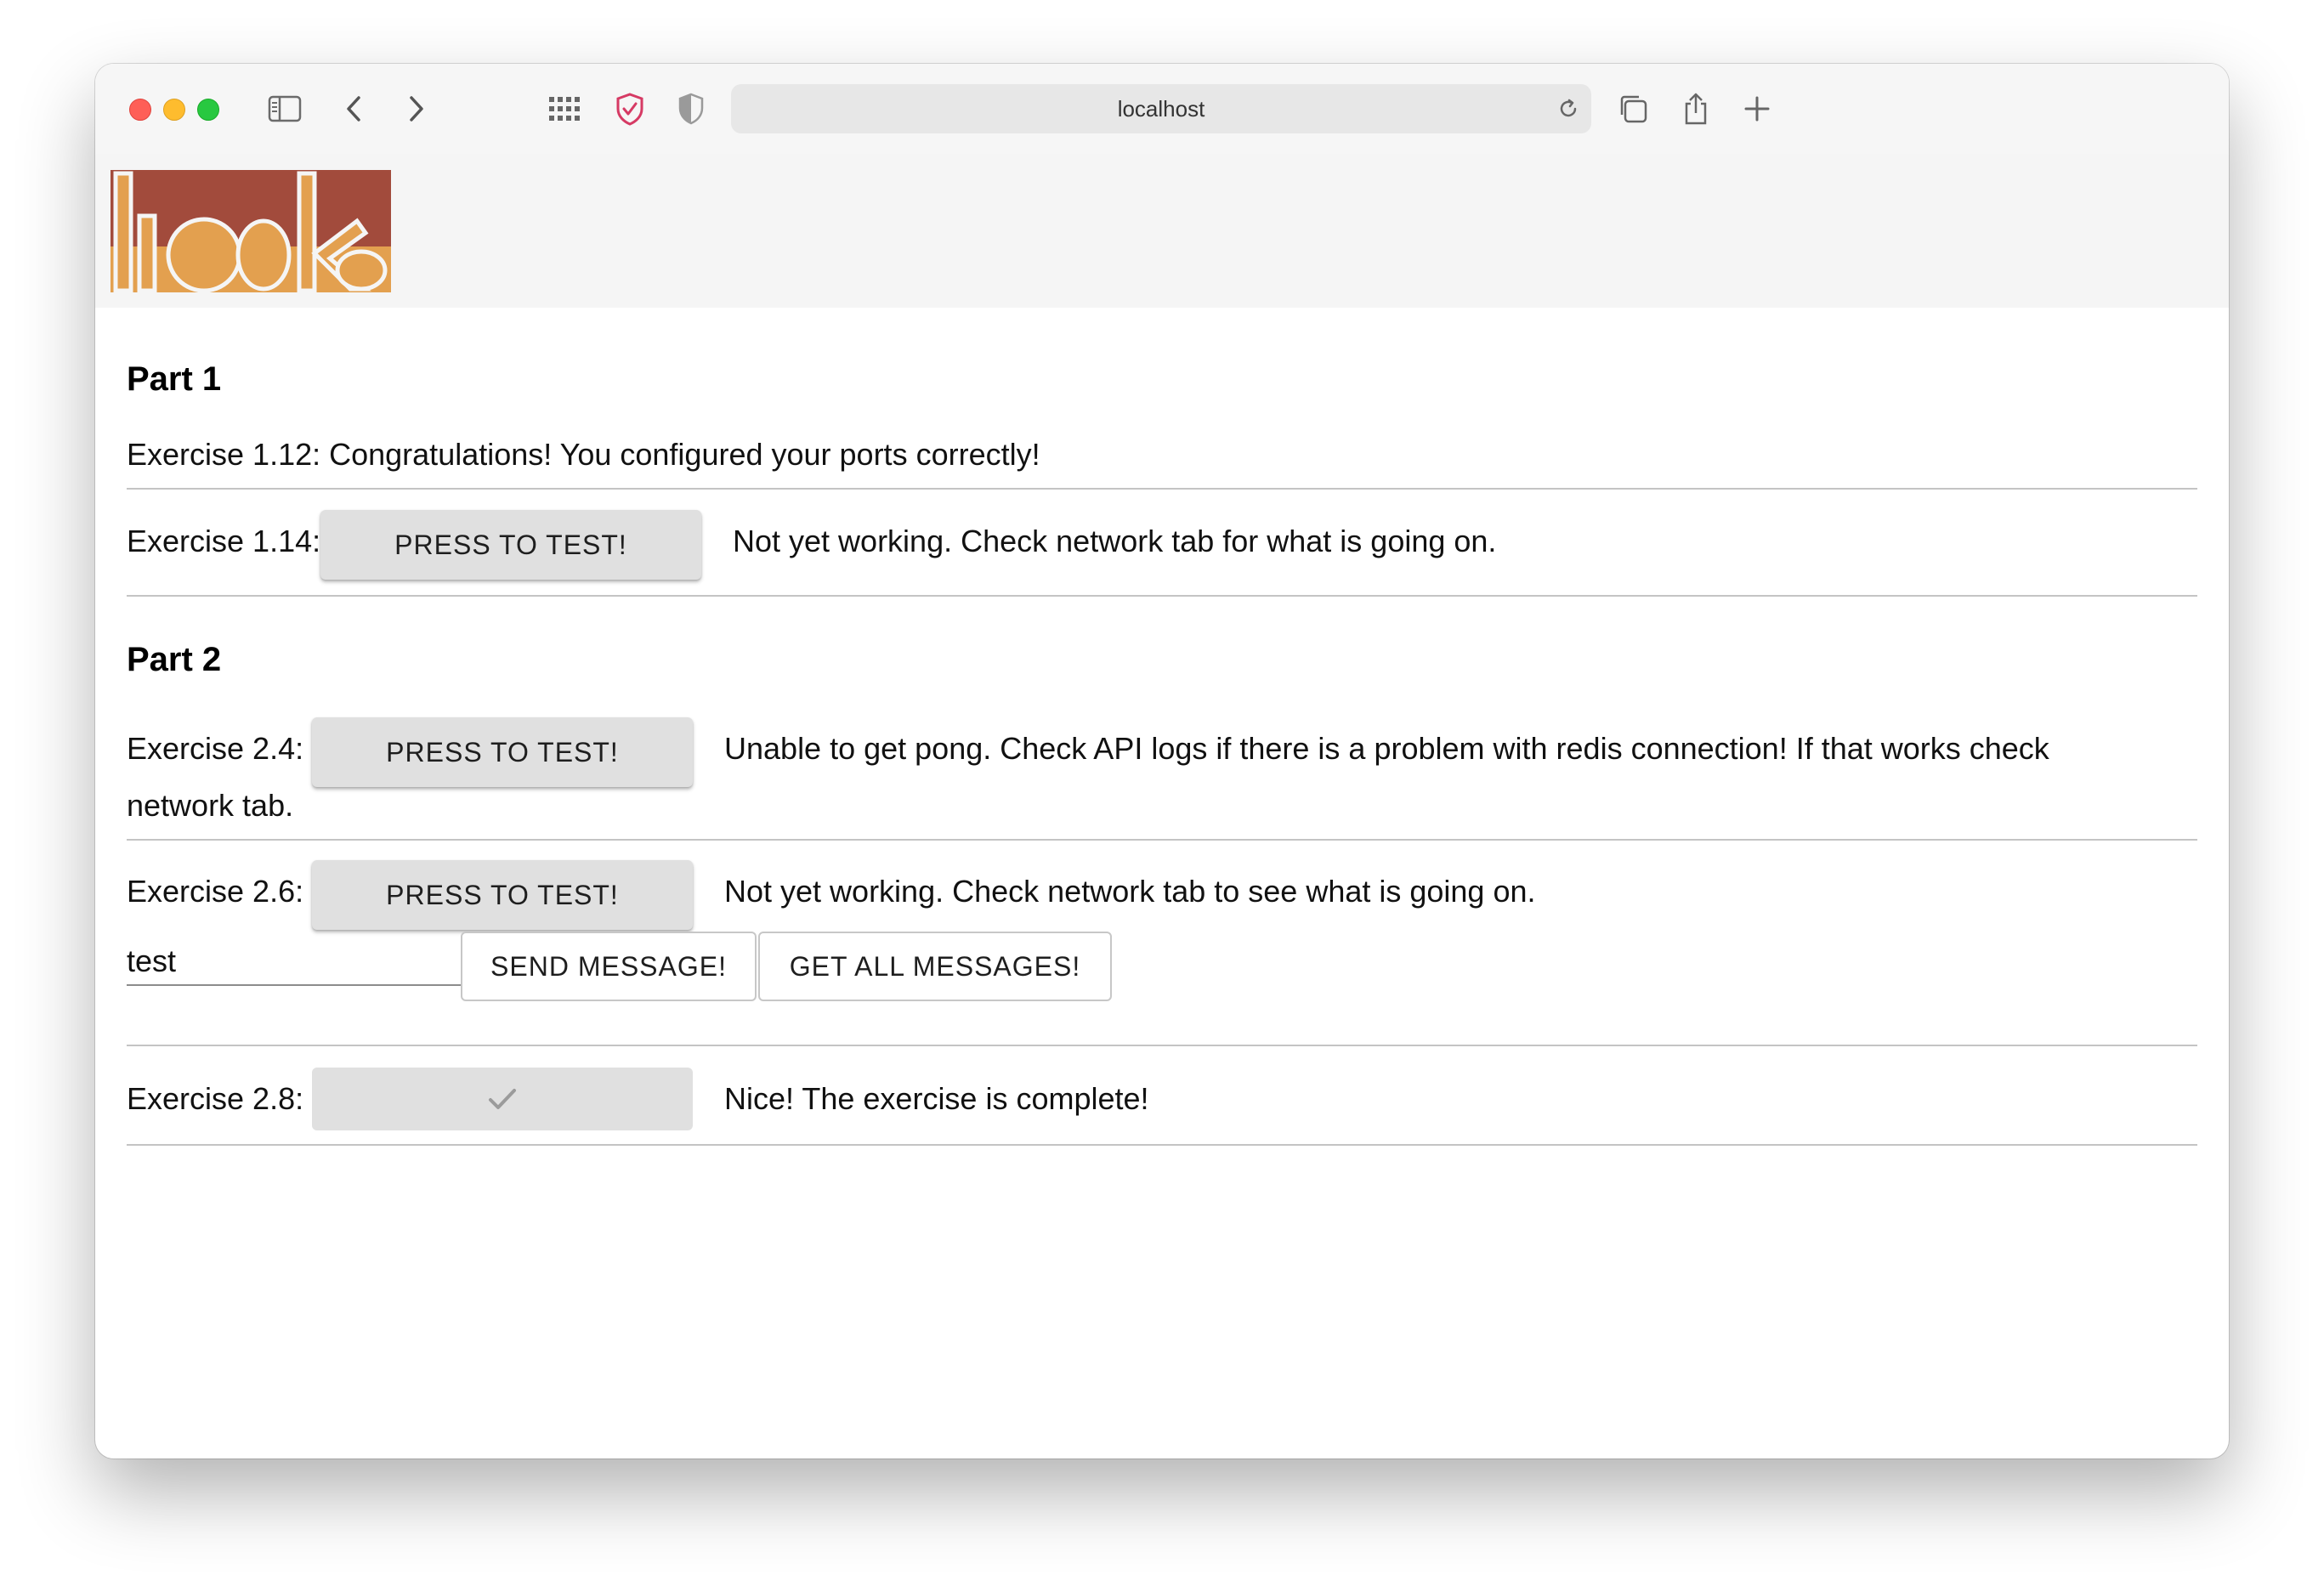 This screenshot has height=1586, width=2324. I want to click on checkmark-icon, so click(503, 1099).